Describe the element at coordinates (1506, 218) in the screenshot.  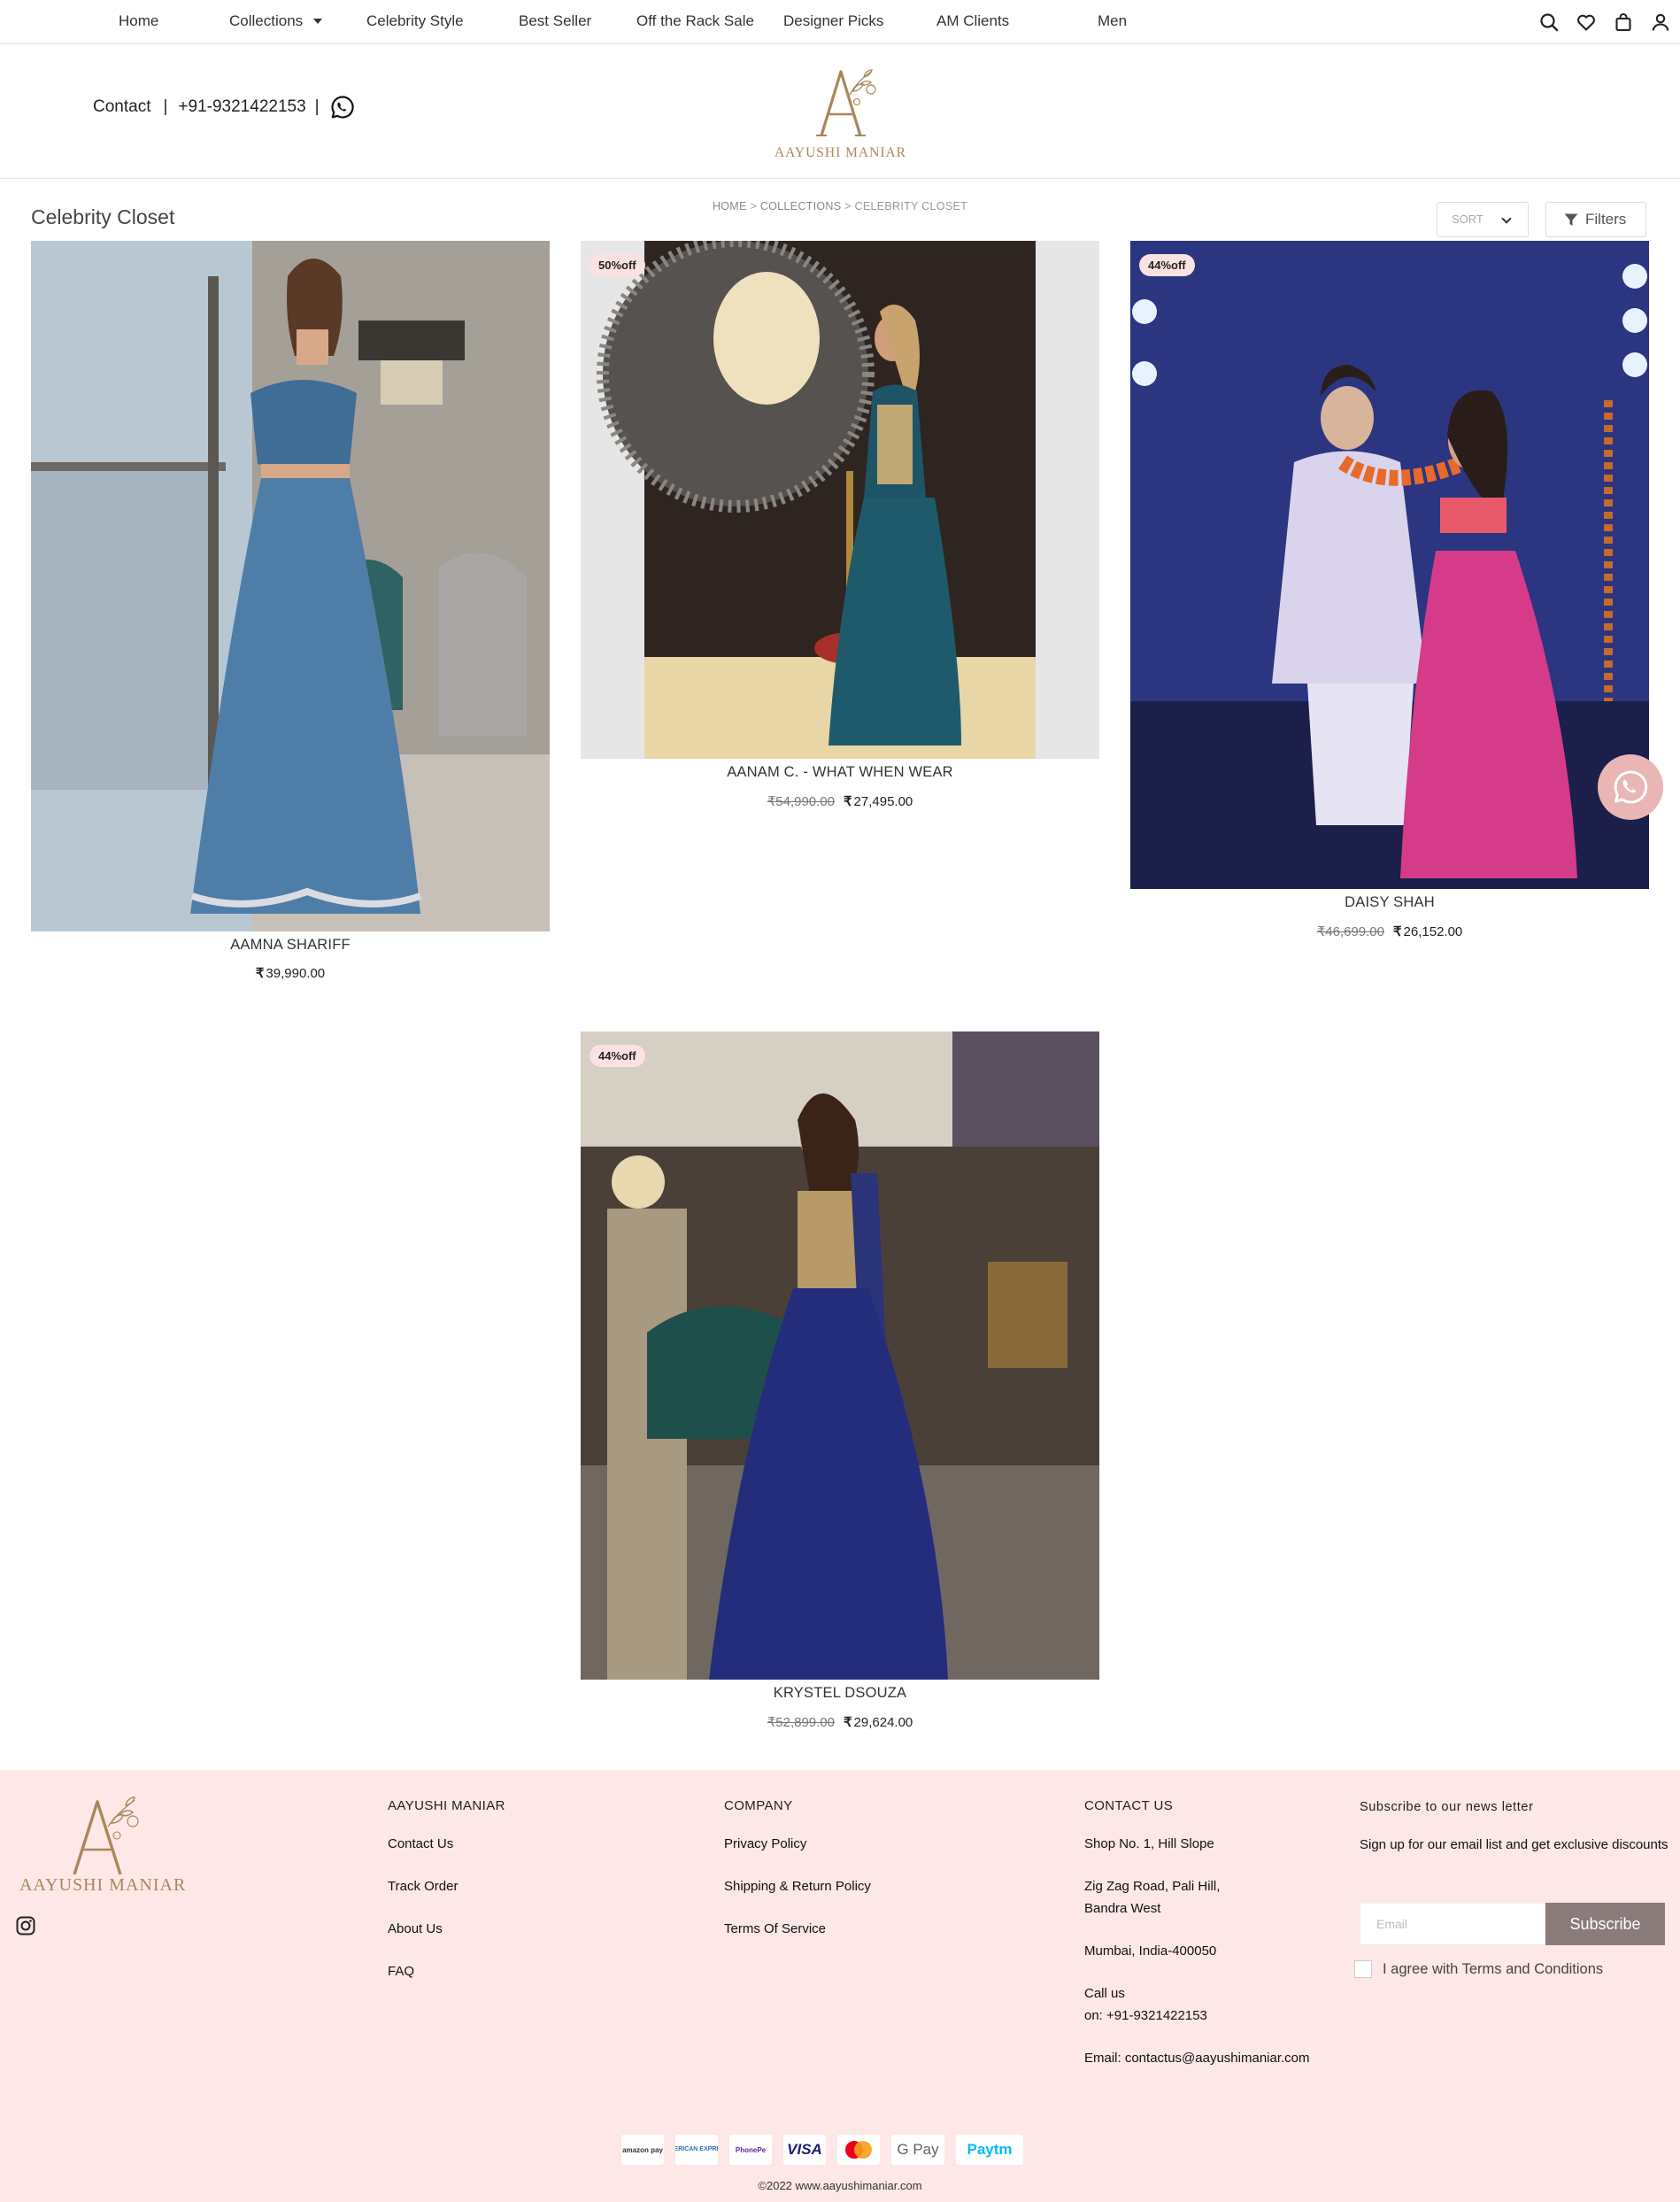
I see `chevron-down-icon` at that location.